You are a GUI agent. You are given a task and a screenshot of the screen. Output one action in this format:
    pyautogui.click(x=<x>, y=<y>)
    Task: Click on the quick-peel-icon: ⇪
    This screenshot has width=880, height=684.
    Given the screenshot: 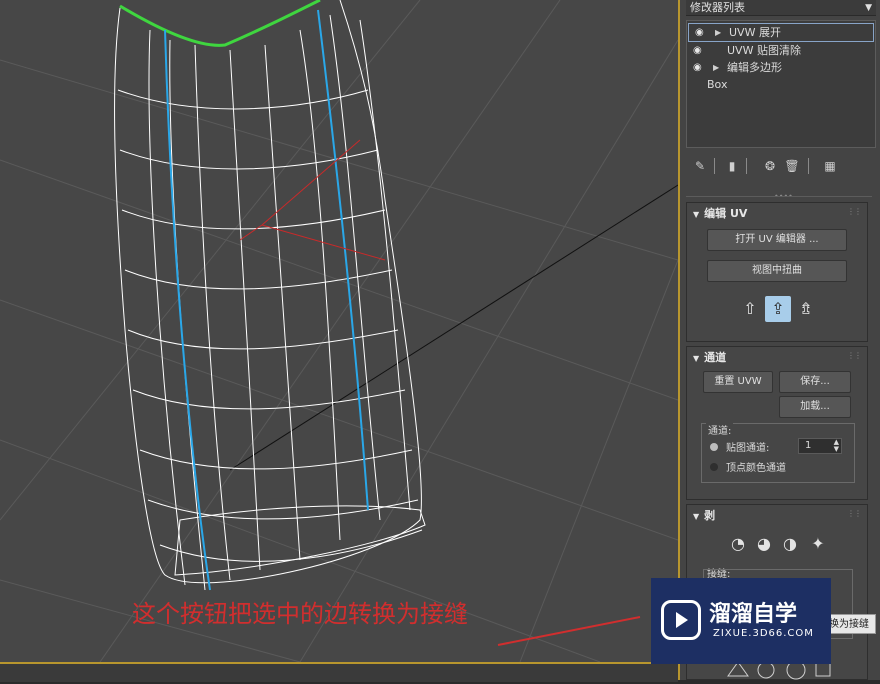 What is the action you would take?
    pyautogui.click(x=778, y=309)
    